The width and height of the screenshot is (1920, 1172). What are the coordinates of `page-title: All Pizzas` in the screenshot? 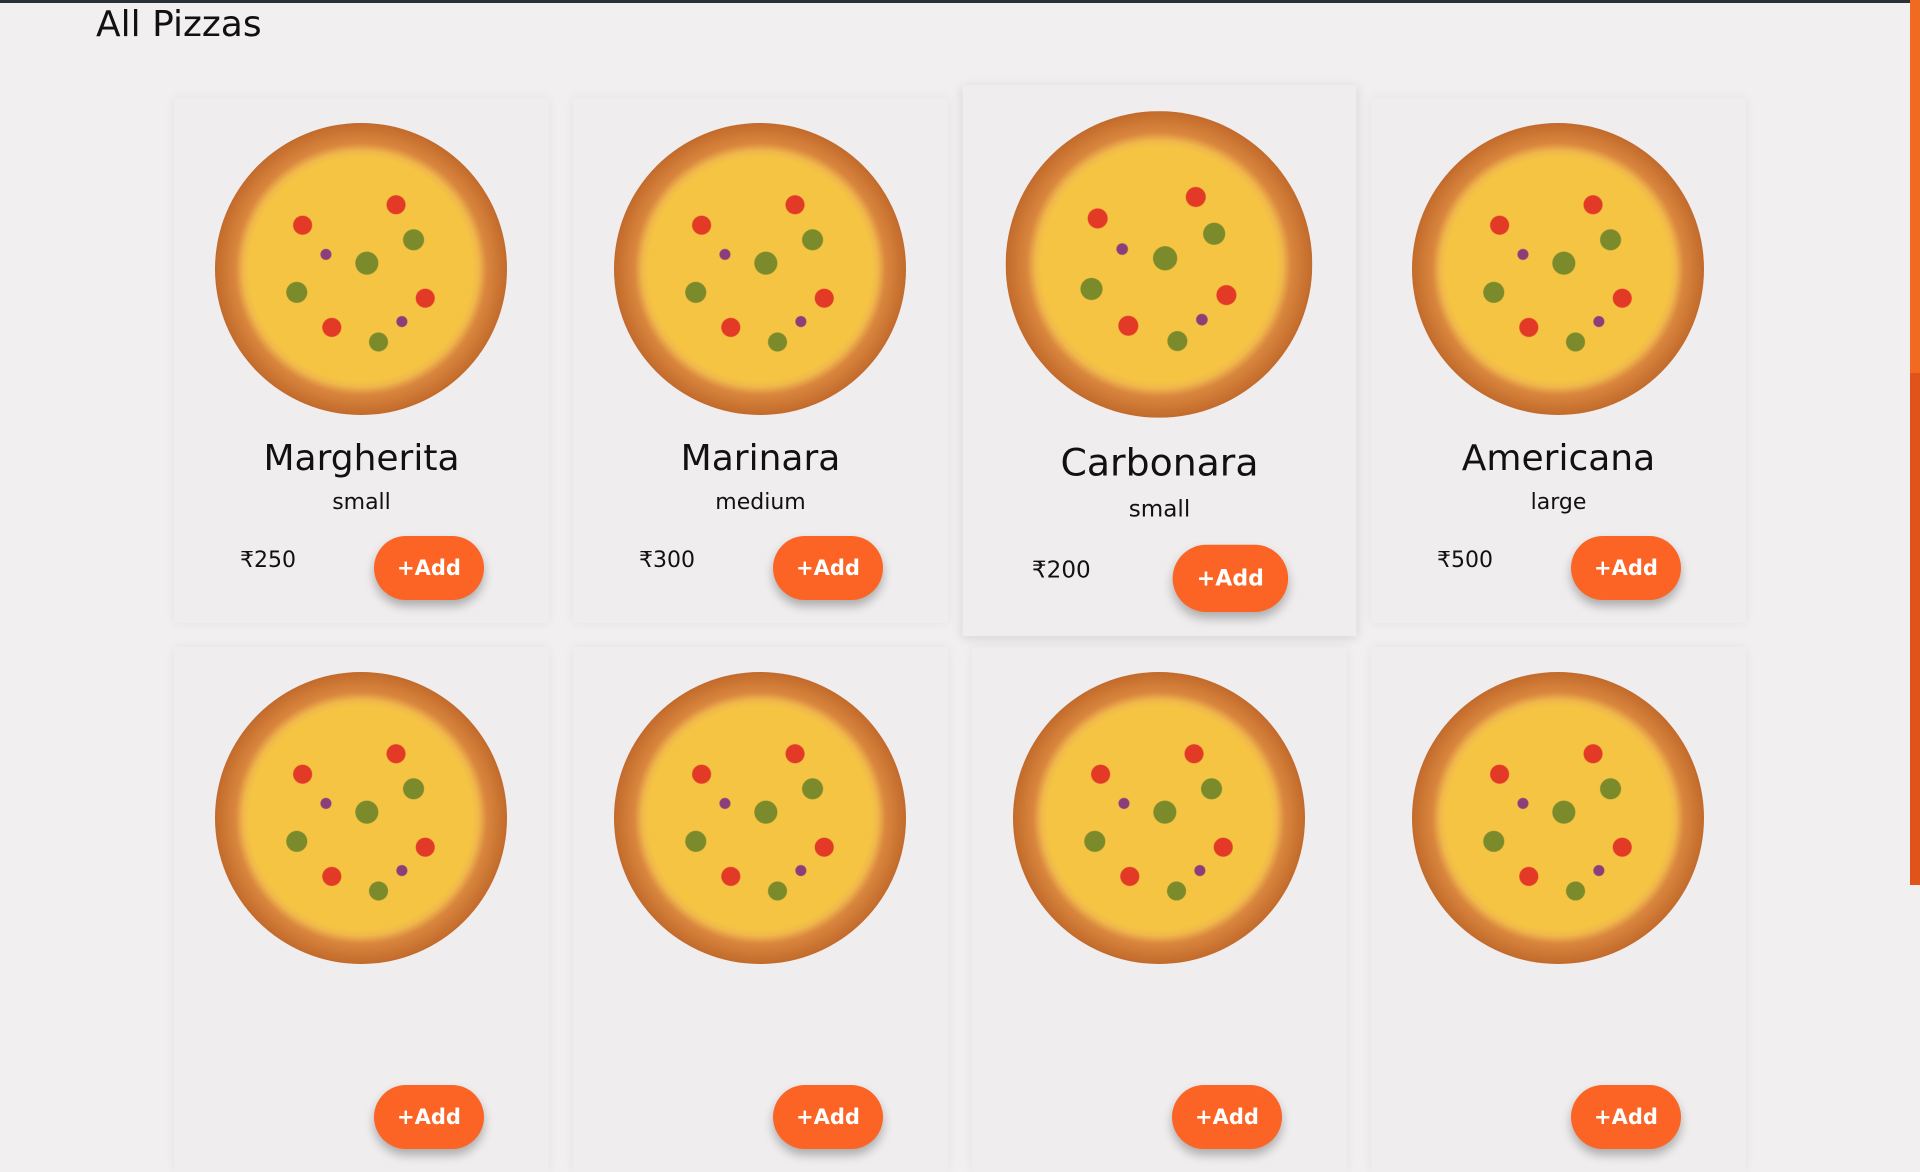 It's located at (179, 24).